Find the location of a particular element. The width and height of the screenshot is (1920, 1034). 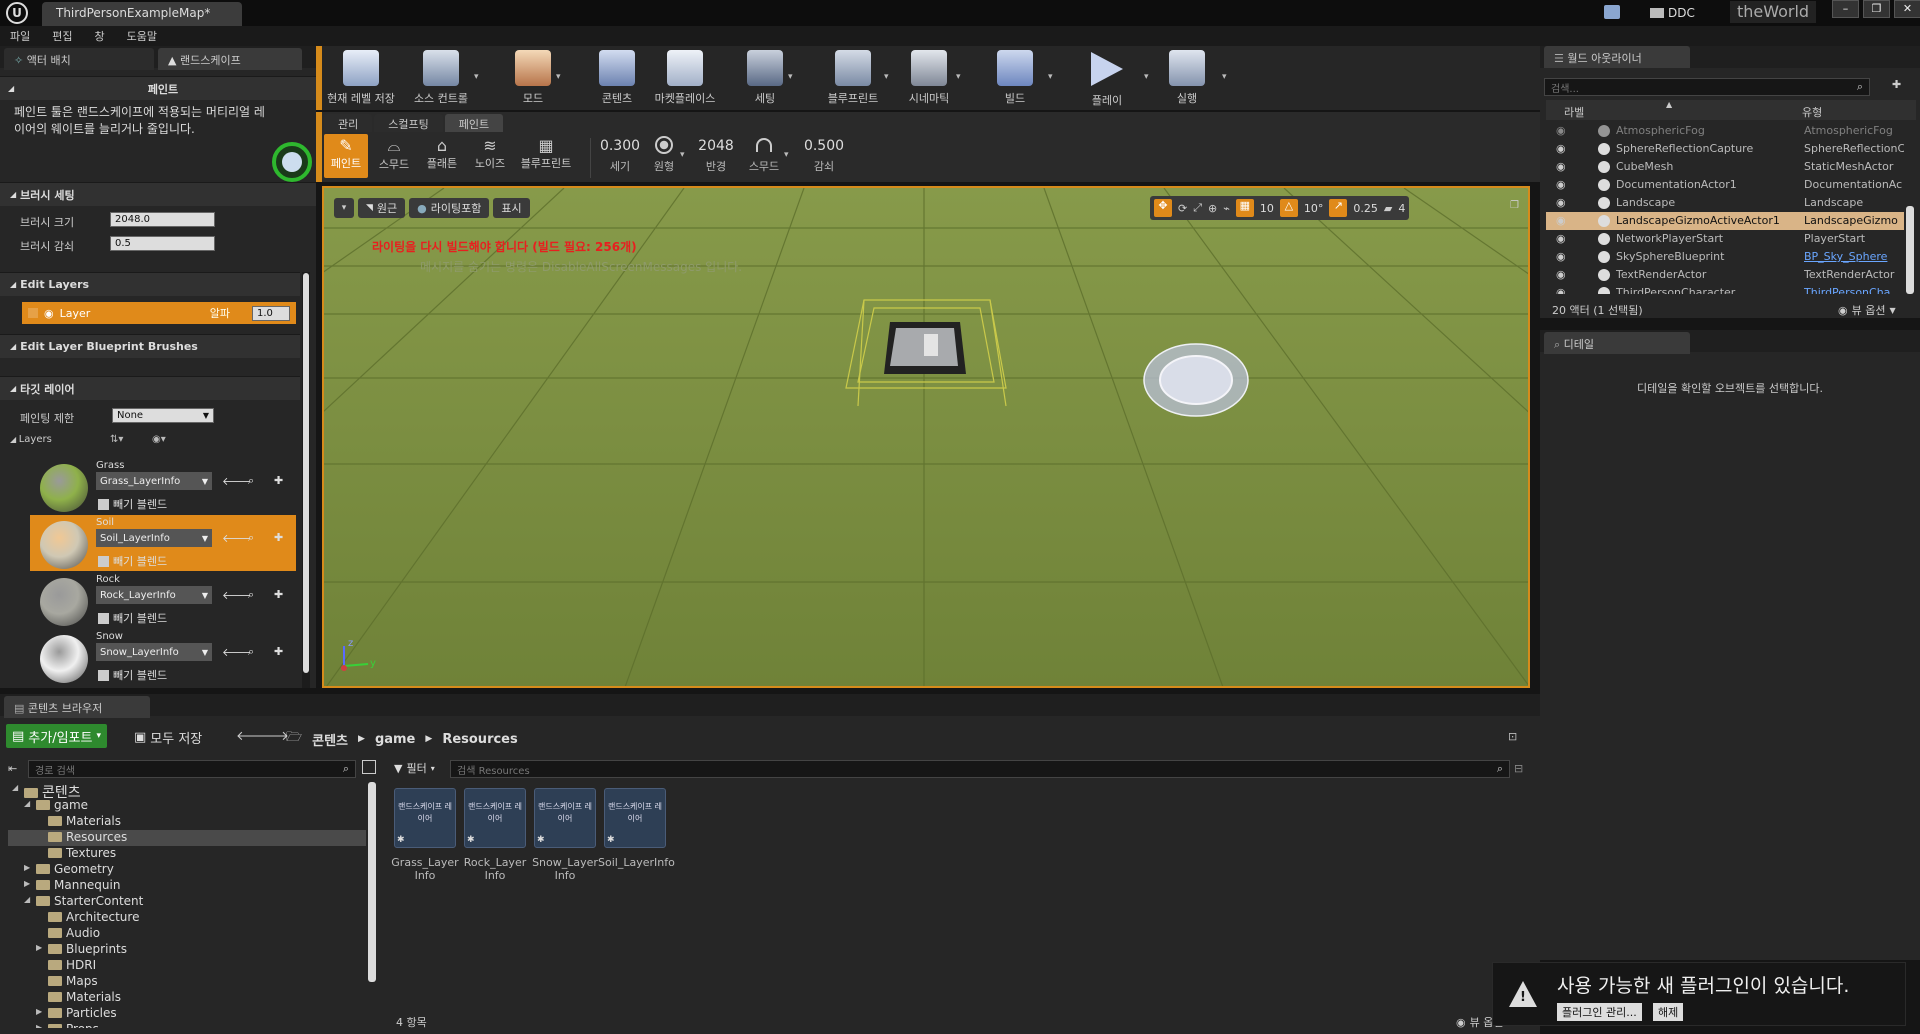

landscape-mode-icon is located at coordinates (292, 162).